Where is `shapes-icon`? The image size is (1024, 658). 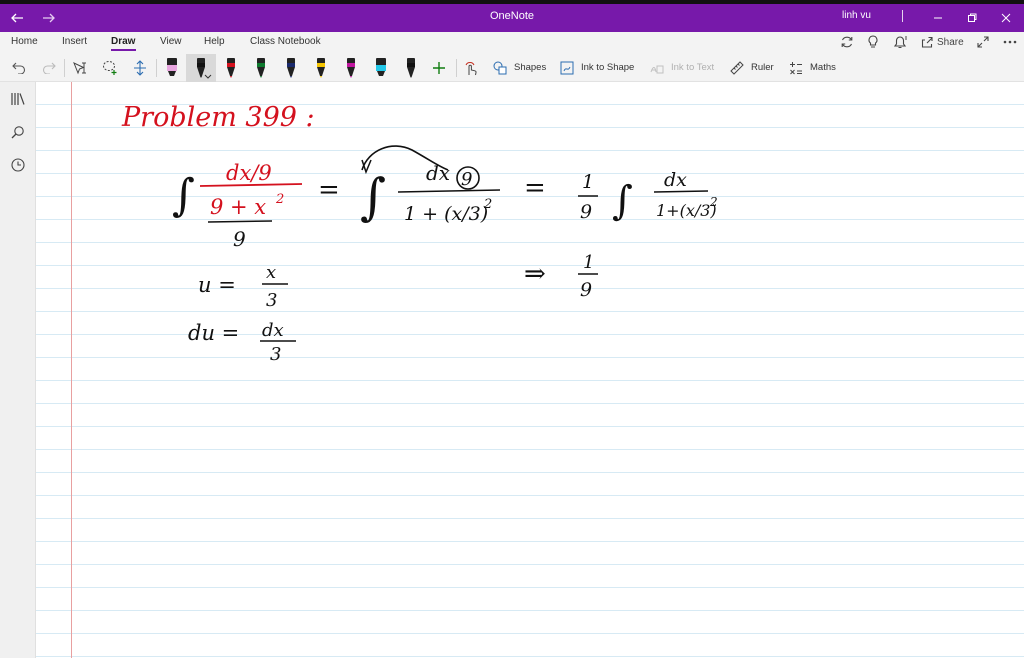 shapes-icon is located at coordinates (500, 68).